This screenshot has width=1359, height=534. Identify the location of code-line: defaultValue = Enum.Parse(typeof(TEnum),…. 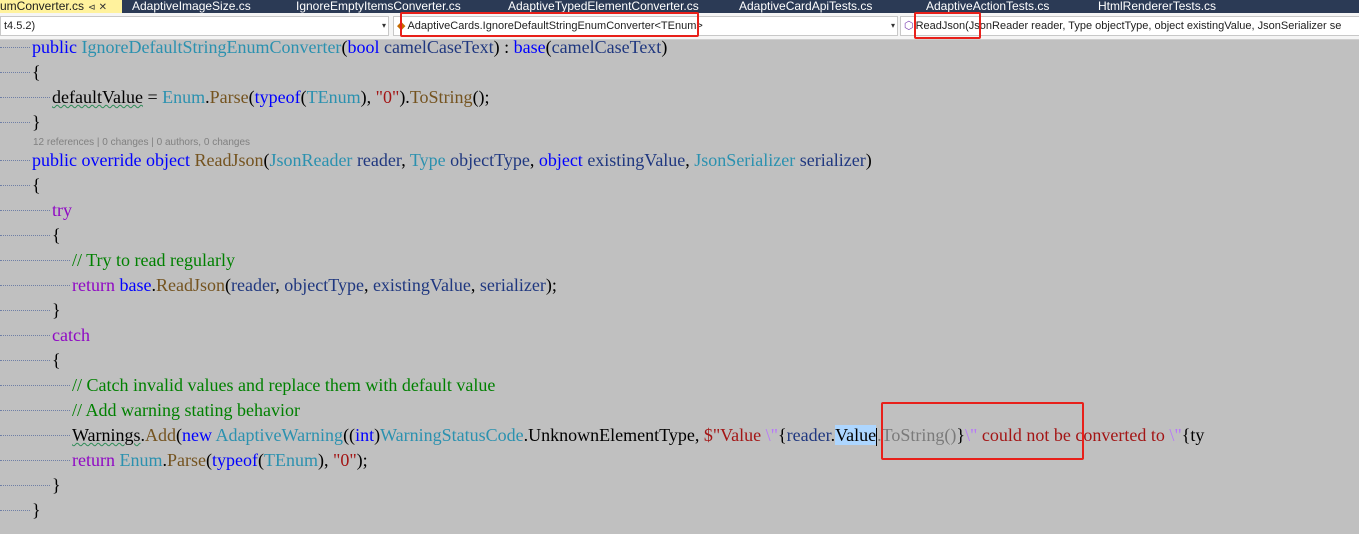
(679, 97).